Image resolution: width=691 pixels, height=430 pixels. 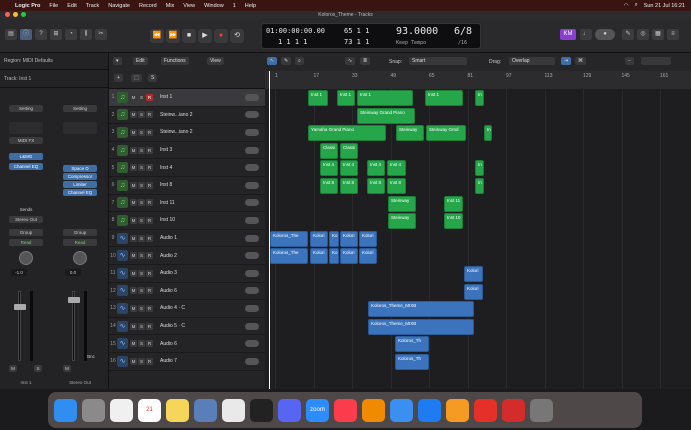 I want to click on inspector-button: ⓘ, so click(x=26, y=34).